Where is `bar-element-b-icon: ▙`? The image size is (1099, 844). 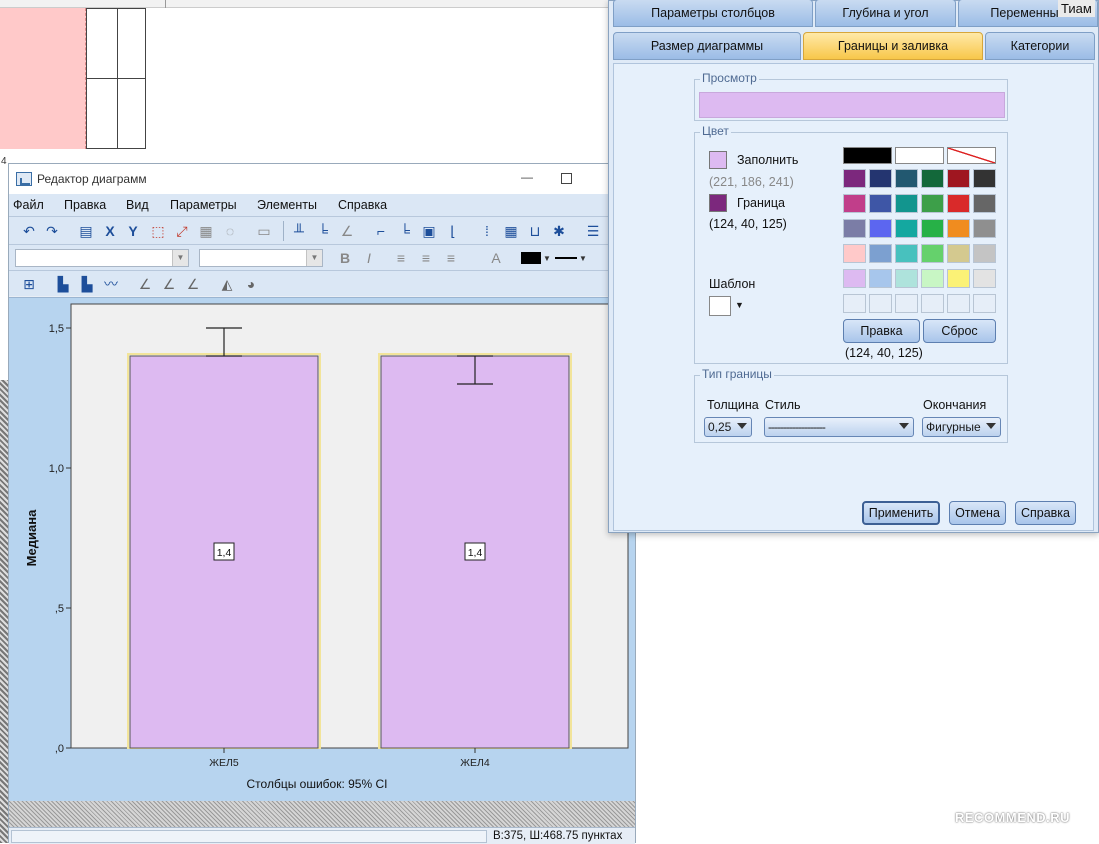
bar-element-b-icon: ▙ is located at coordinates (87, 284).